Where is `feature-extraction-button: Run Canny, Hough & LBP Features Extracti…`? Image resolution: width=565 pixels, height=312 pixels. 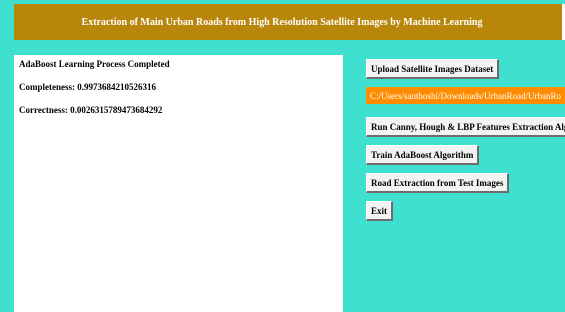
feature-extraction-button: Run Canny, Hough & LBP Features Extracti… is located at coordinates (465, 127).